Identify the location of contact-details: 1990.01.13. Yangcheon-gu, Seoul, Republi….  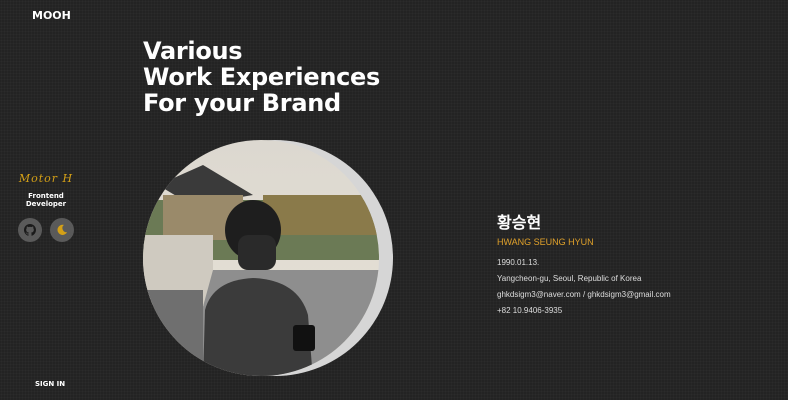
(584, 287).